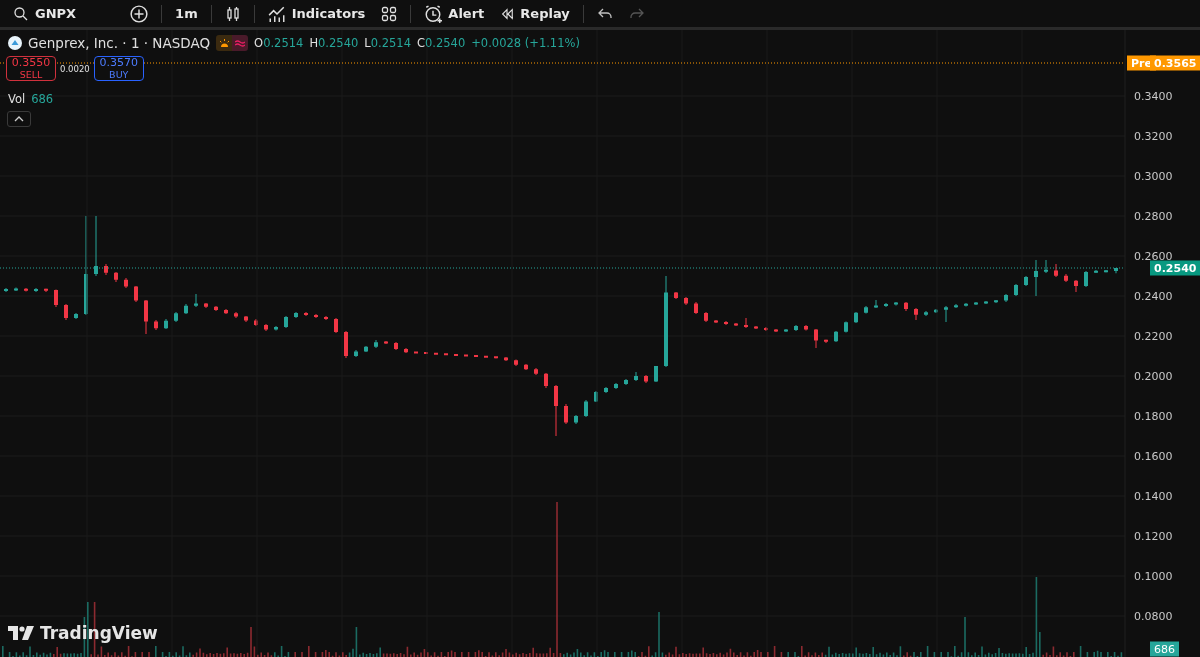 This screenshot has width=1200, height=657. I want to click on price-tick: 0.3000, so click(1153, 176).